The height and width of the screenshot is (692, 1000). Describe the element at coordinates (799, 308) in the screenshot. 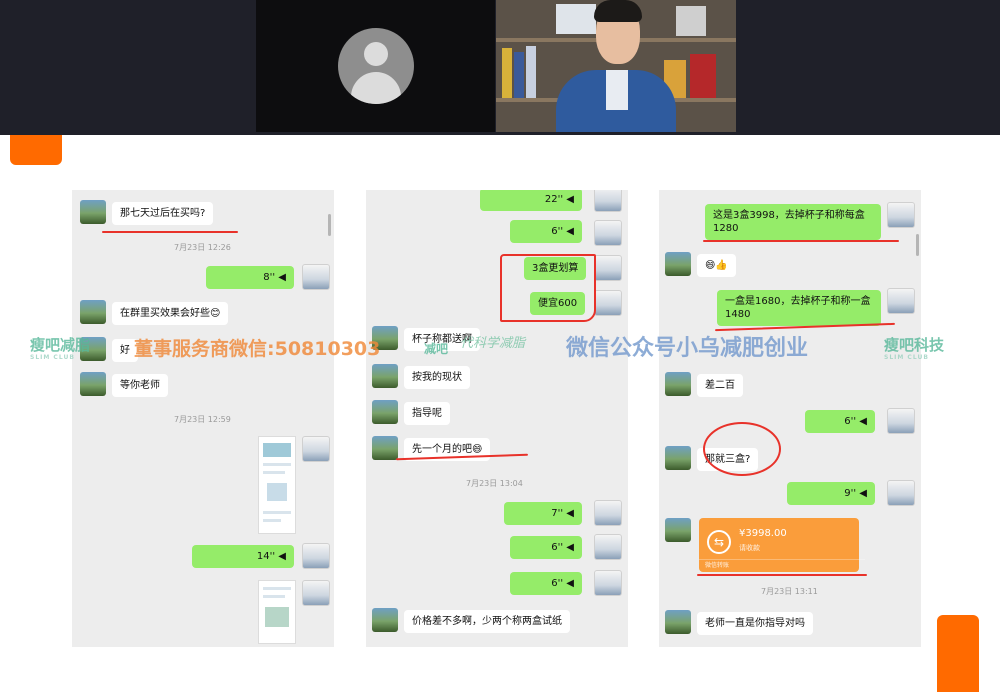

I see `message-bubble: 一盒是1680，去掉杯子和称一盒1480` at that location.